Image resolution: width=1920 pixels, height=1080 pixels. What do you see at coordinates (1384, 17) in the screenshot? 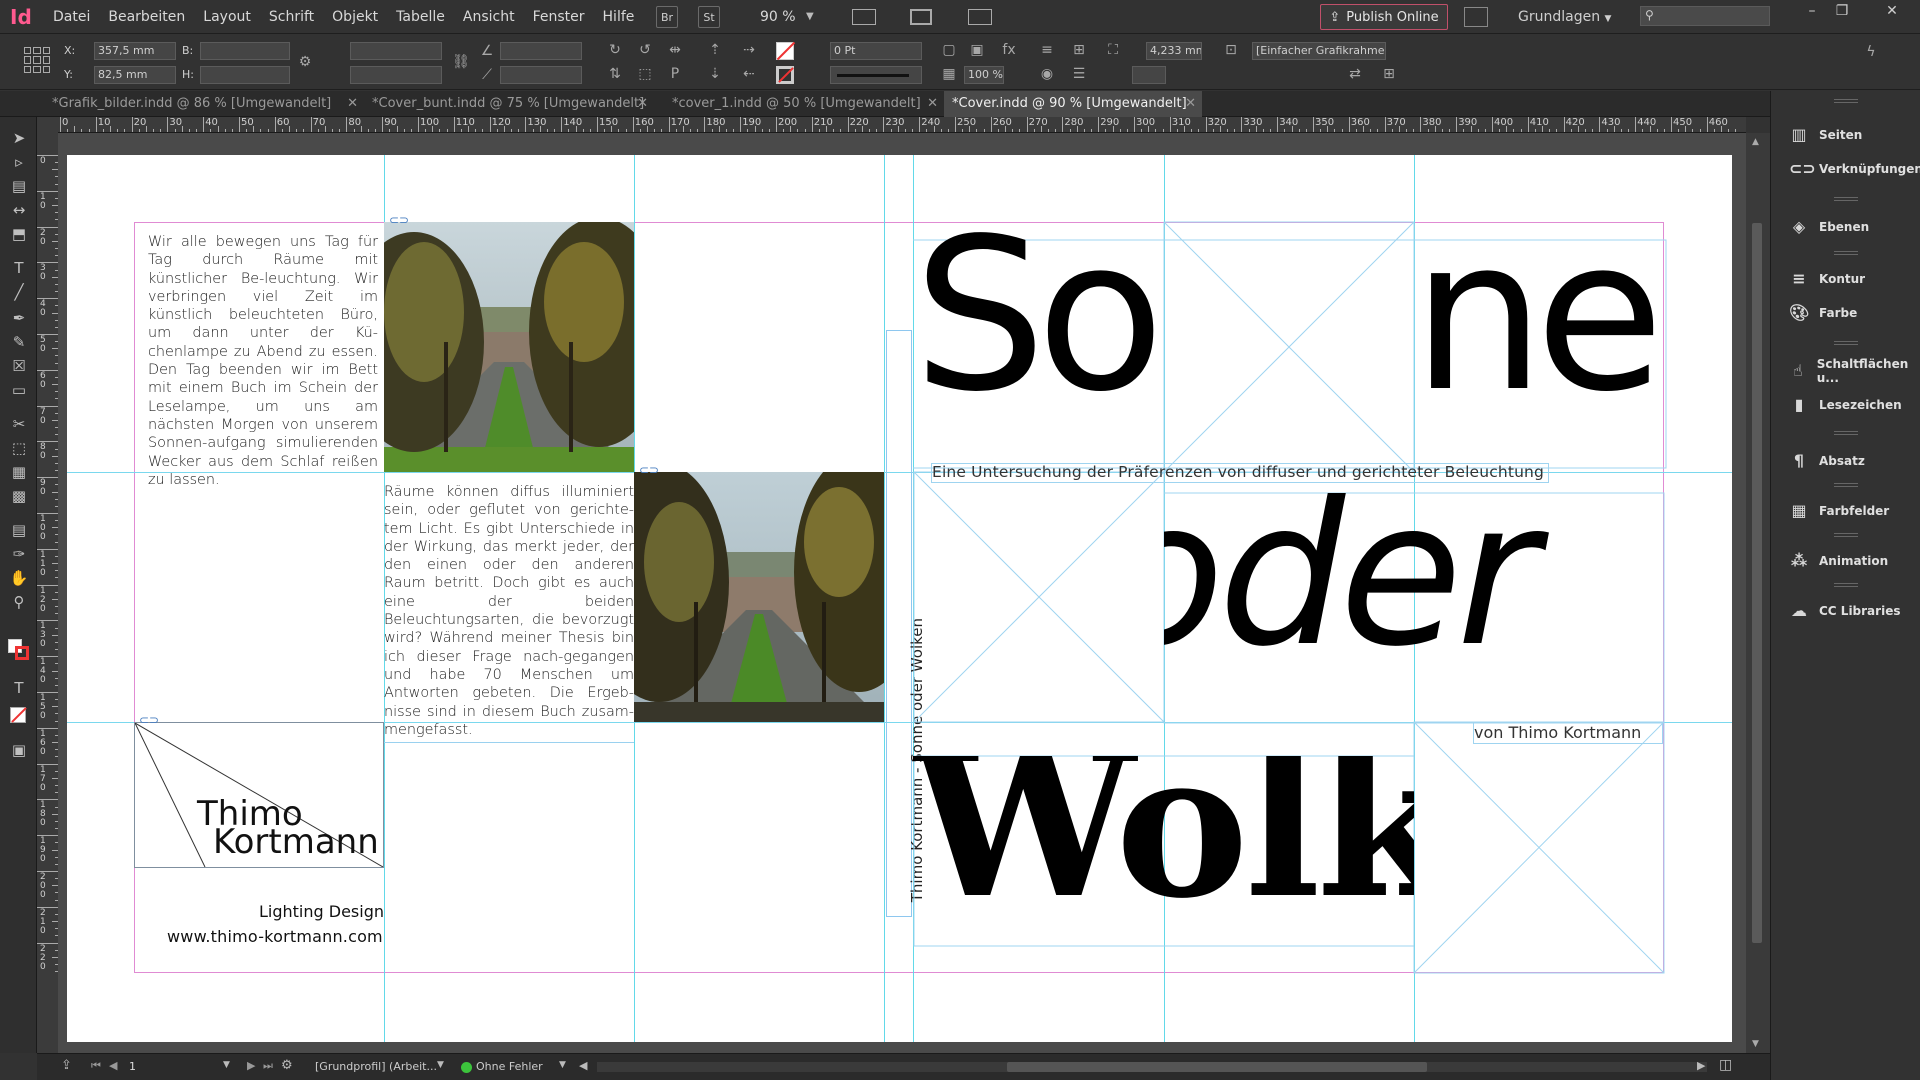
I see `publish-online-button: ⇪ Publish Online` at bounding box center [1384, 17].